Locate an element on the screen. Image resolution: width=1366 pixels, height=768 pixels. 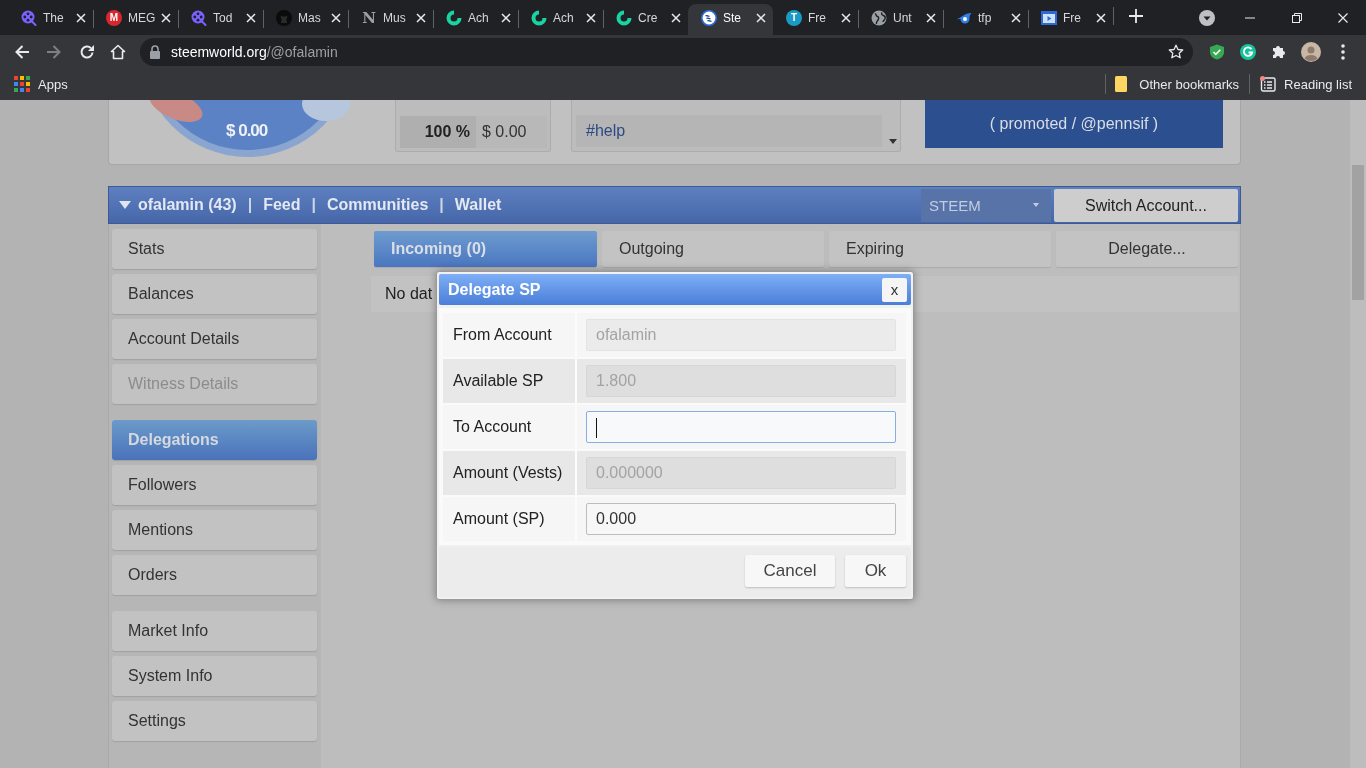
sidebar-item: Followers is located at coordinates (214, 485).